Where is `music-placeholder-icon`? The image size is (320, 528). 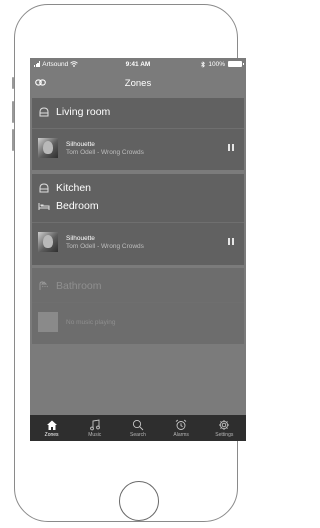 music-placeholder-icon is located at coordinates (48, 322).